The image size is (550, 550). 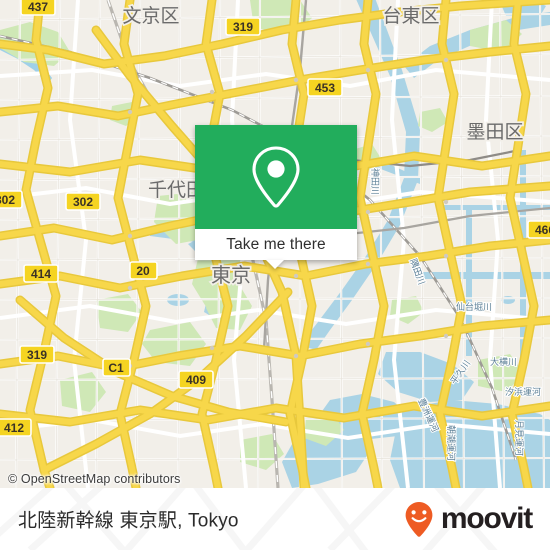 I want to click on highway-shield-label: 466, so click(x=542, y=230).